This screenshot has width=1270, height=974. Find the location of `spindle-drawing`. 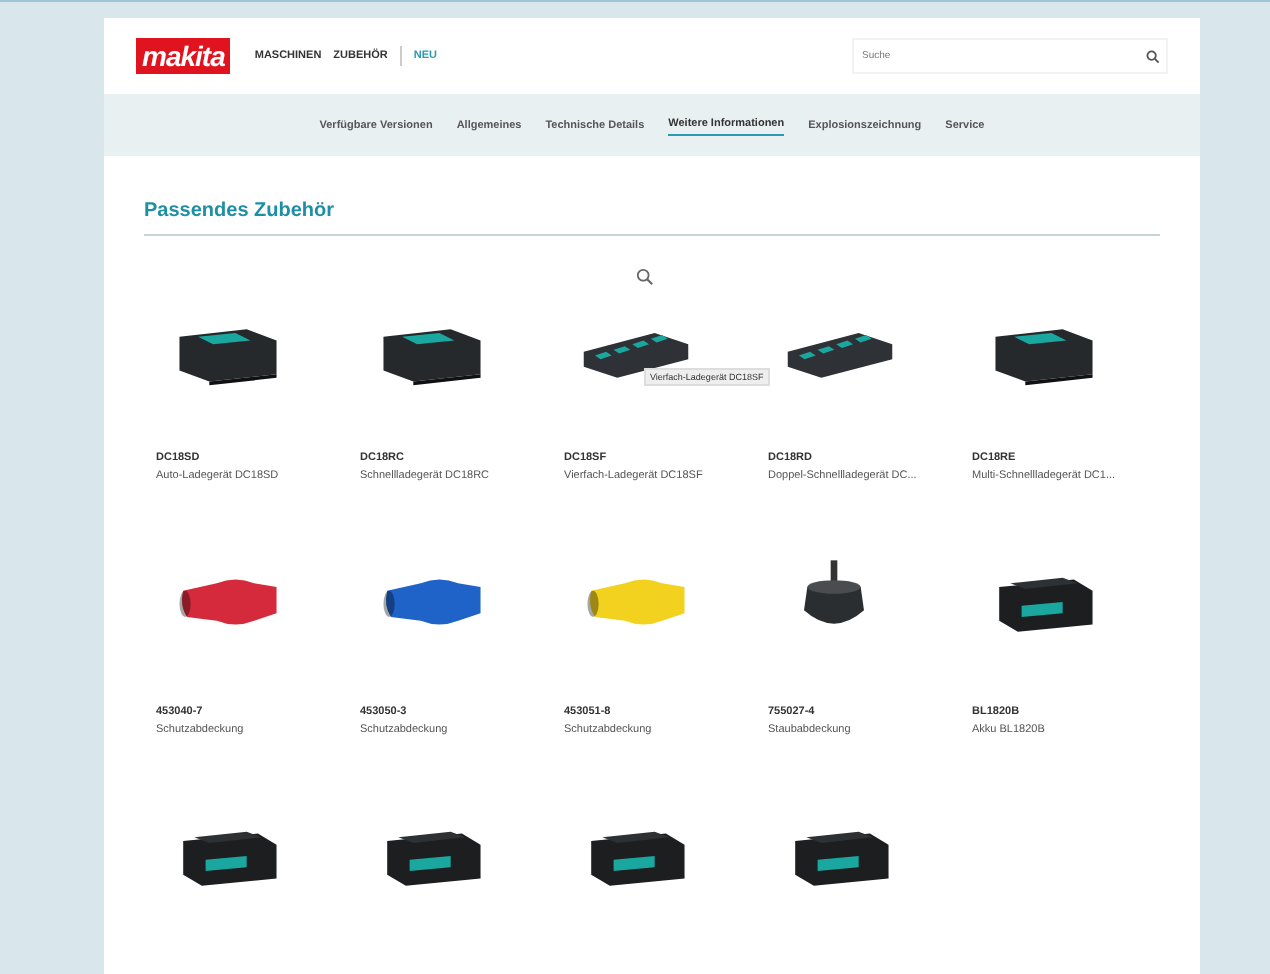

spindle-drawing is located at coordinates (834, 592).